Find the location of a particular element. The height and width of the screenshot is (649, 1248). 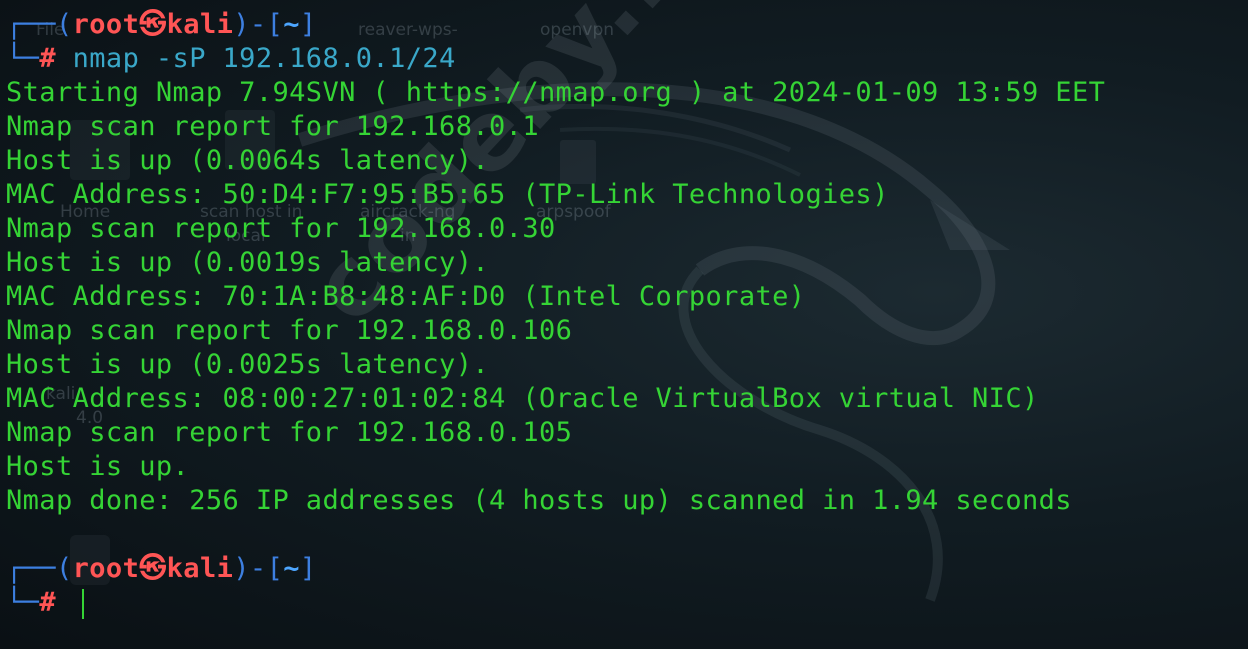

command-line: └─# nmap -sP 192.168.0.1/24 is located at coordinates (555, 59).